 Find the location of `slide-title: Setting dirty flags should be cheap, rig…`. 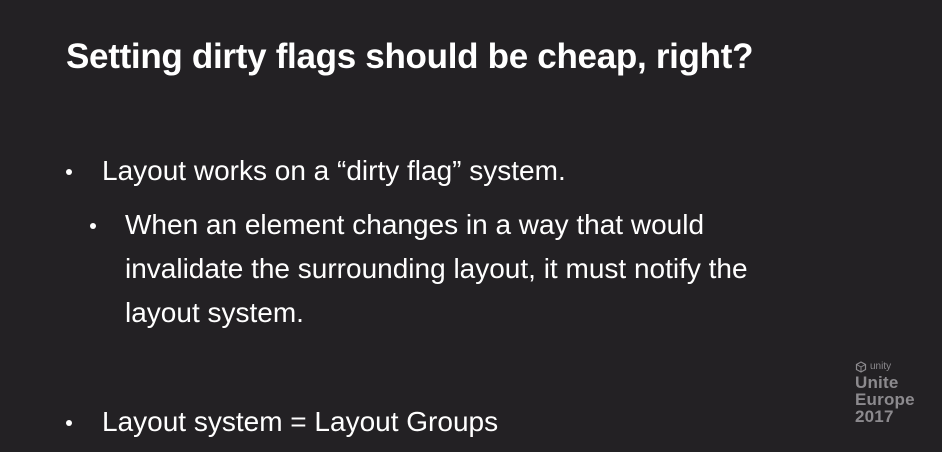

slide-title: Setting dirty flags should be cheap, rig… is located at coordinates (410, 56).